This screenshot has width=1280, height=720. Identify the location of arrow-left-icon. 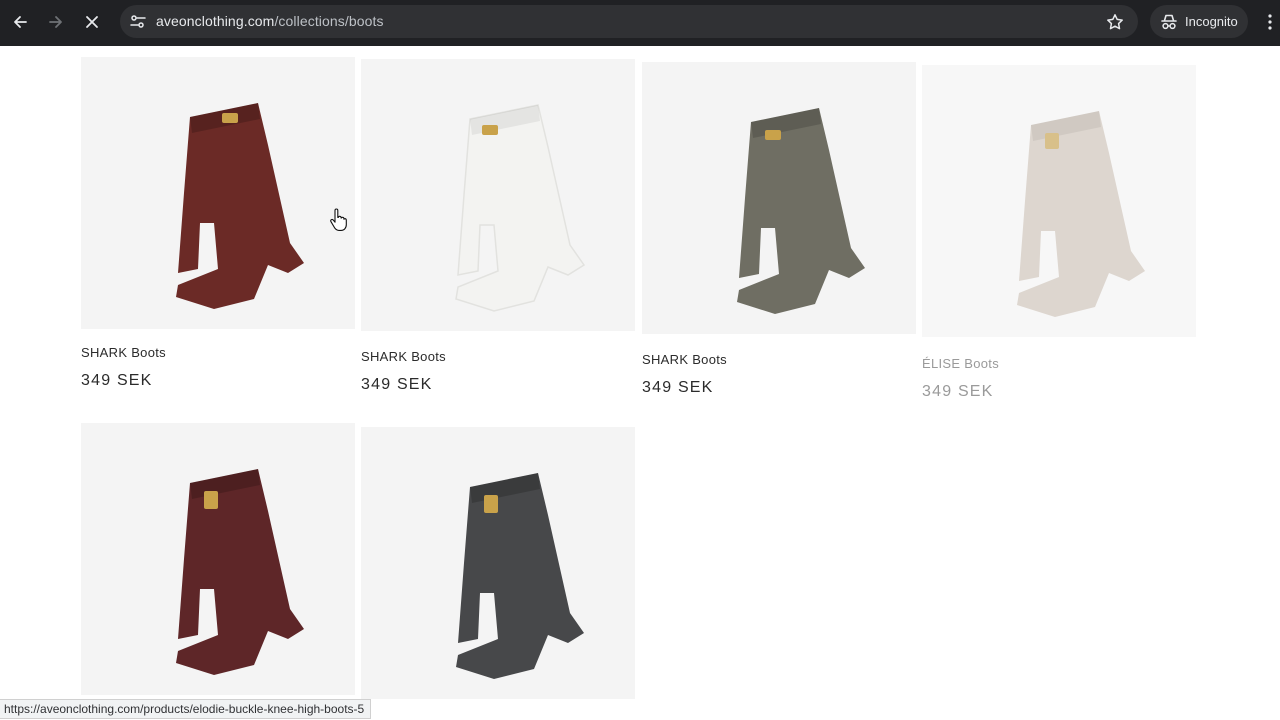
(20, 22).